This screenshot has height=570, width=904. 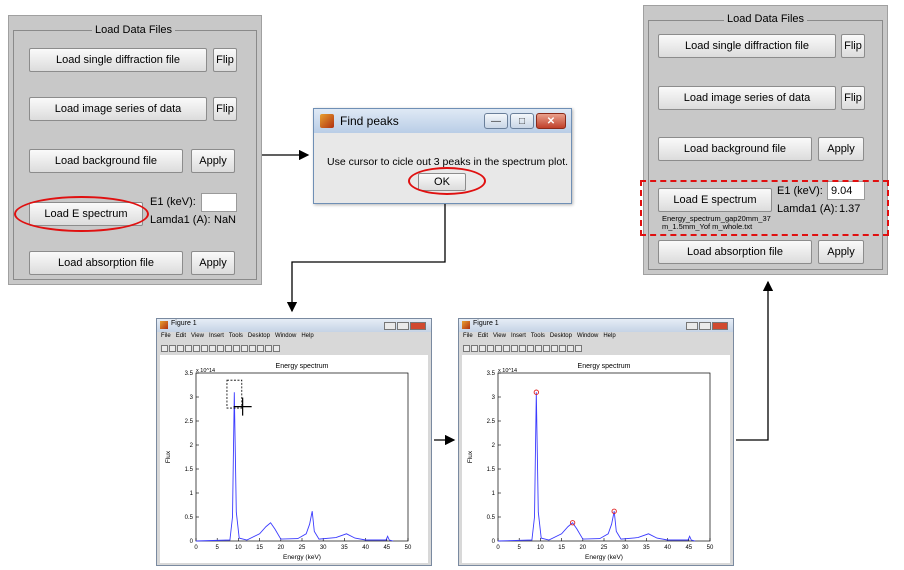 What do you see at coordinates (522, 121) in the screenshot?
I see `maximize-button: □` at bounding box center [522, 121].